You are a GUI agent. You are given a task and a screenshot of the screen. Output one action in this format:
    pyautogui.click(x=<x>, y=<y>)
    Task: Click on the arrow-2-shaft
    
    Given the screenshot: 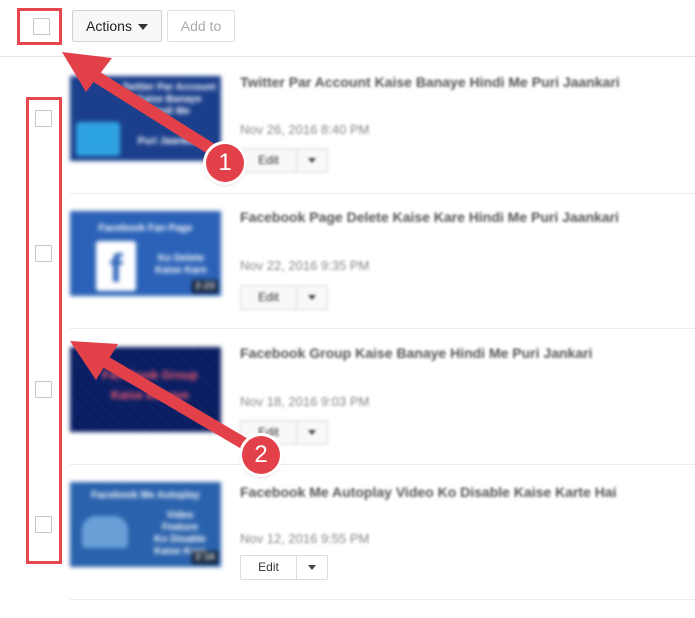 What is the action you would take?
    pyautogui.click(x=179, y=405)
    